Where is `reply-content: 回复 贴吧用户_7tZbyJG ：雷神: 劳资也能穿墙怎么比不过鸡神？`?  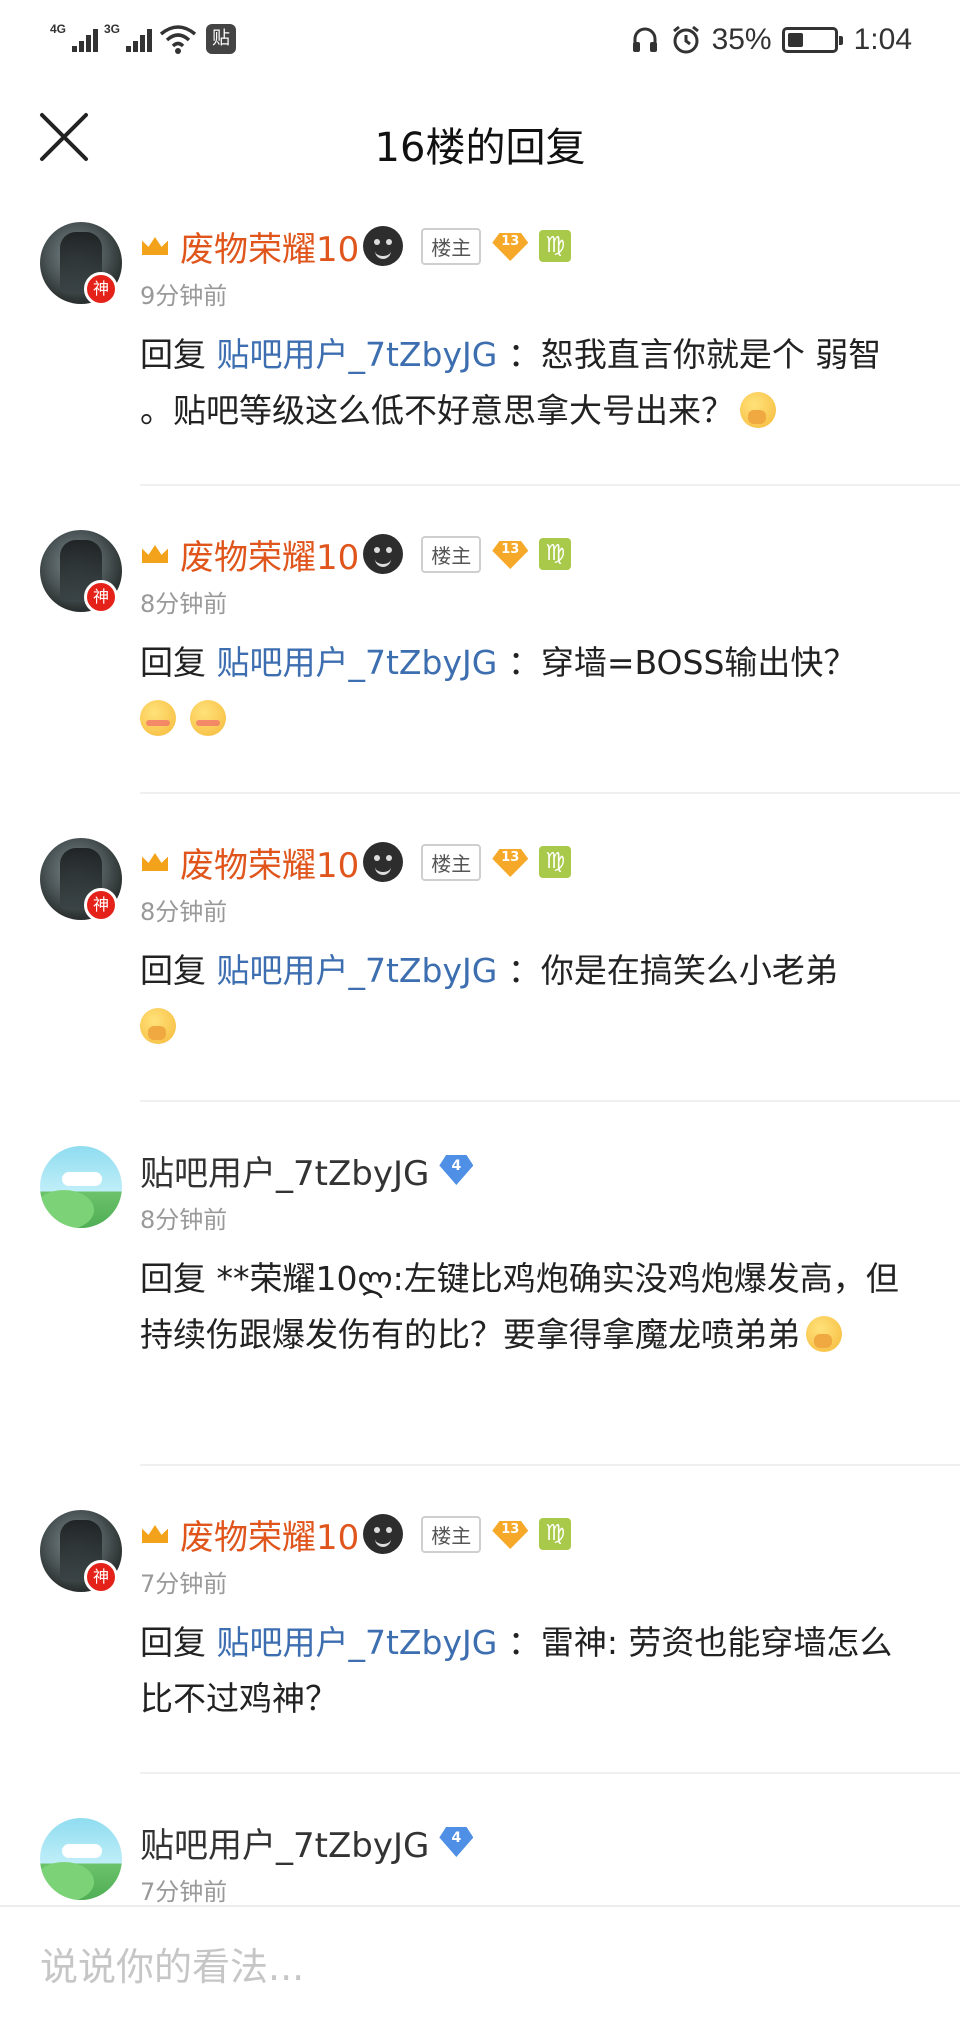 reply-content: 回复 贴吧用户_7tZbyJG ：雷神: 劳资也能穿墙怎么比不过鸡神？ is located at coordinates (520, 1671).